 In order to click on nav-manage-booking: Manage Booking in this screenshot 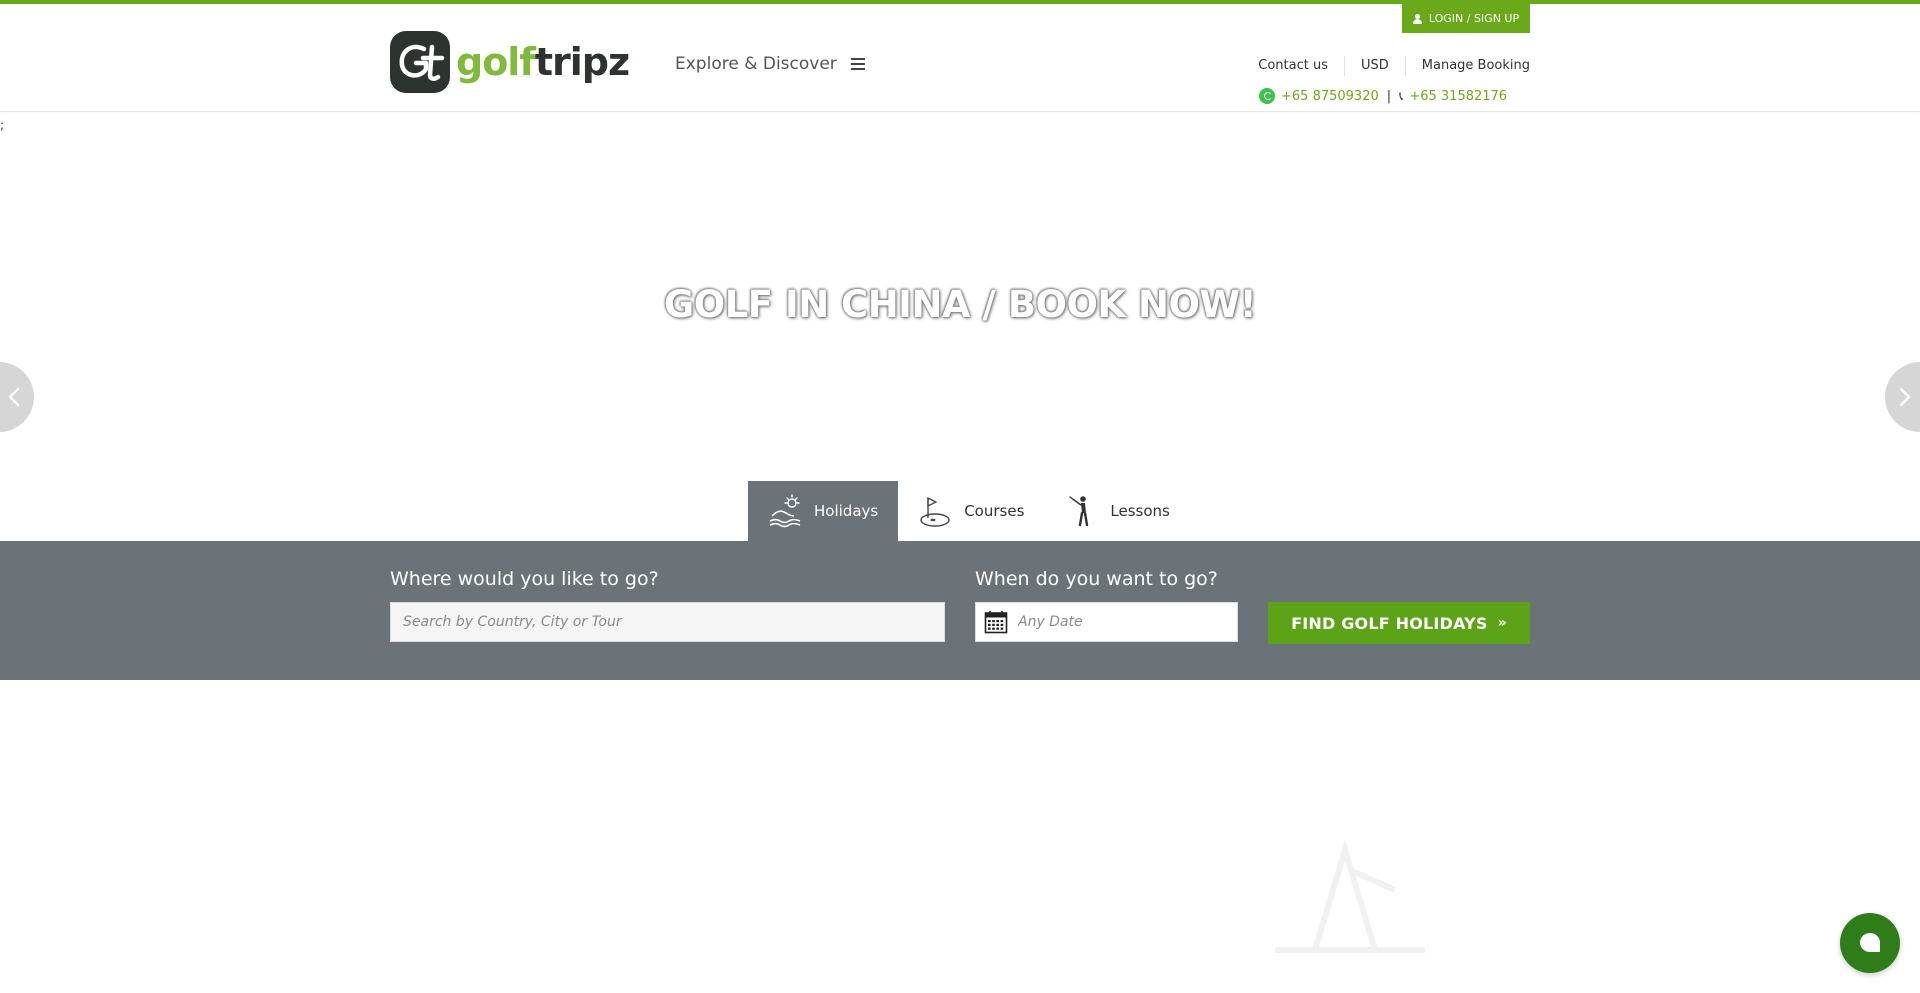, I will do `click(1468, 66)`.